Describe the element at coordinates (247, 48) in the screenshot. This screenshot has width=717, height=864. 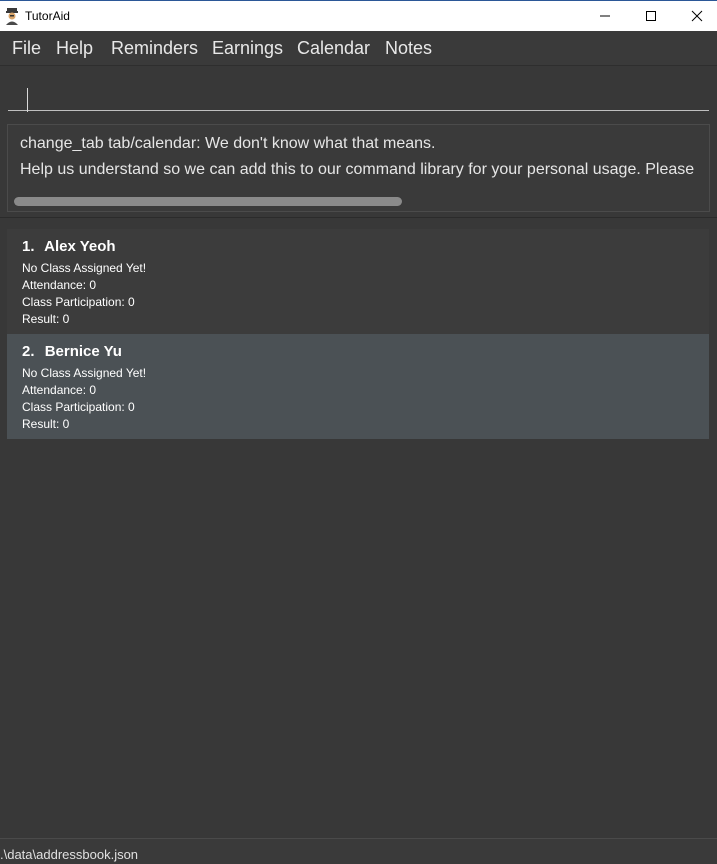
I see `menu-earnings: Earnings` at that location.